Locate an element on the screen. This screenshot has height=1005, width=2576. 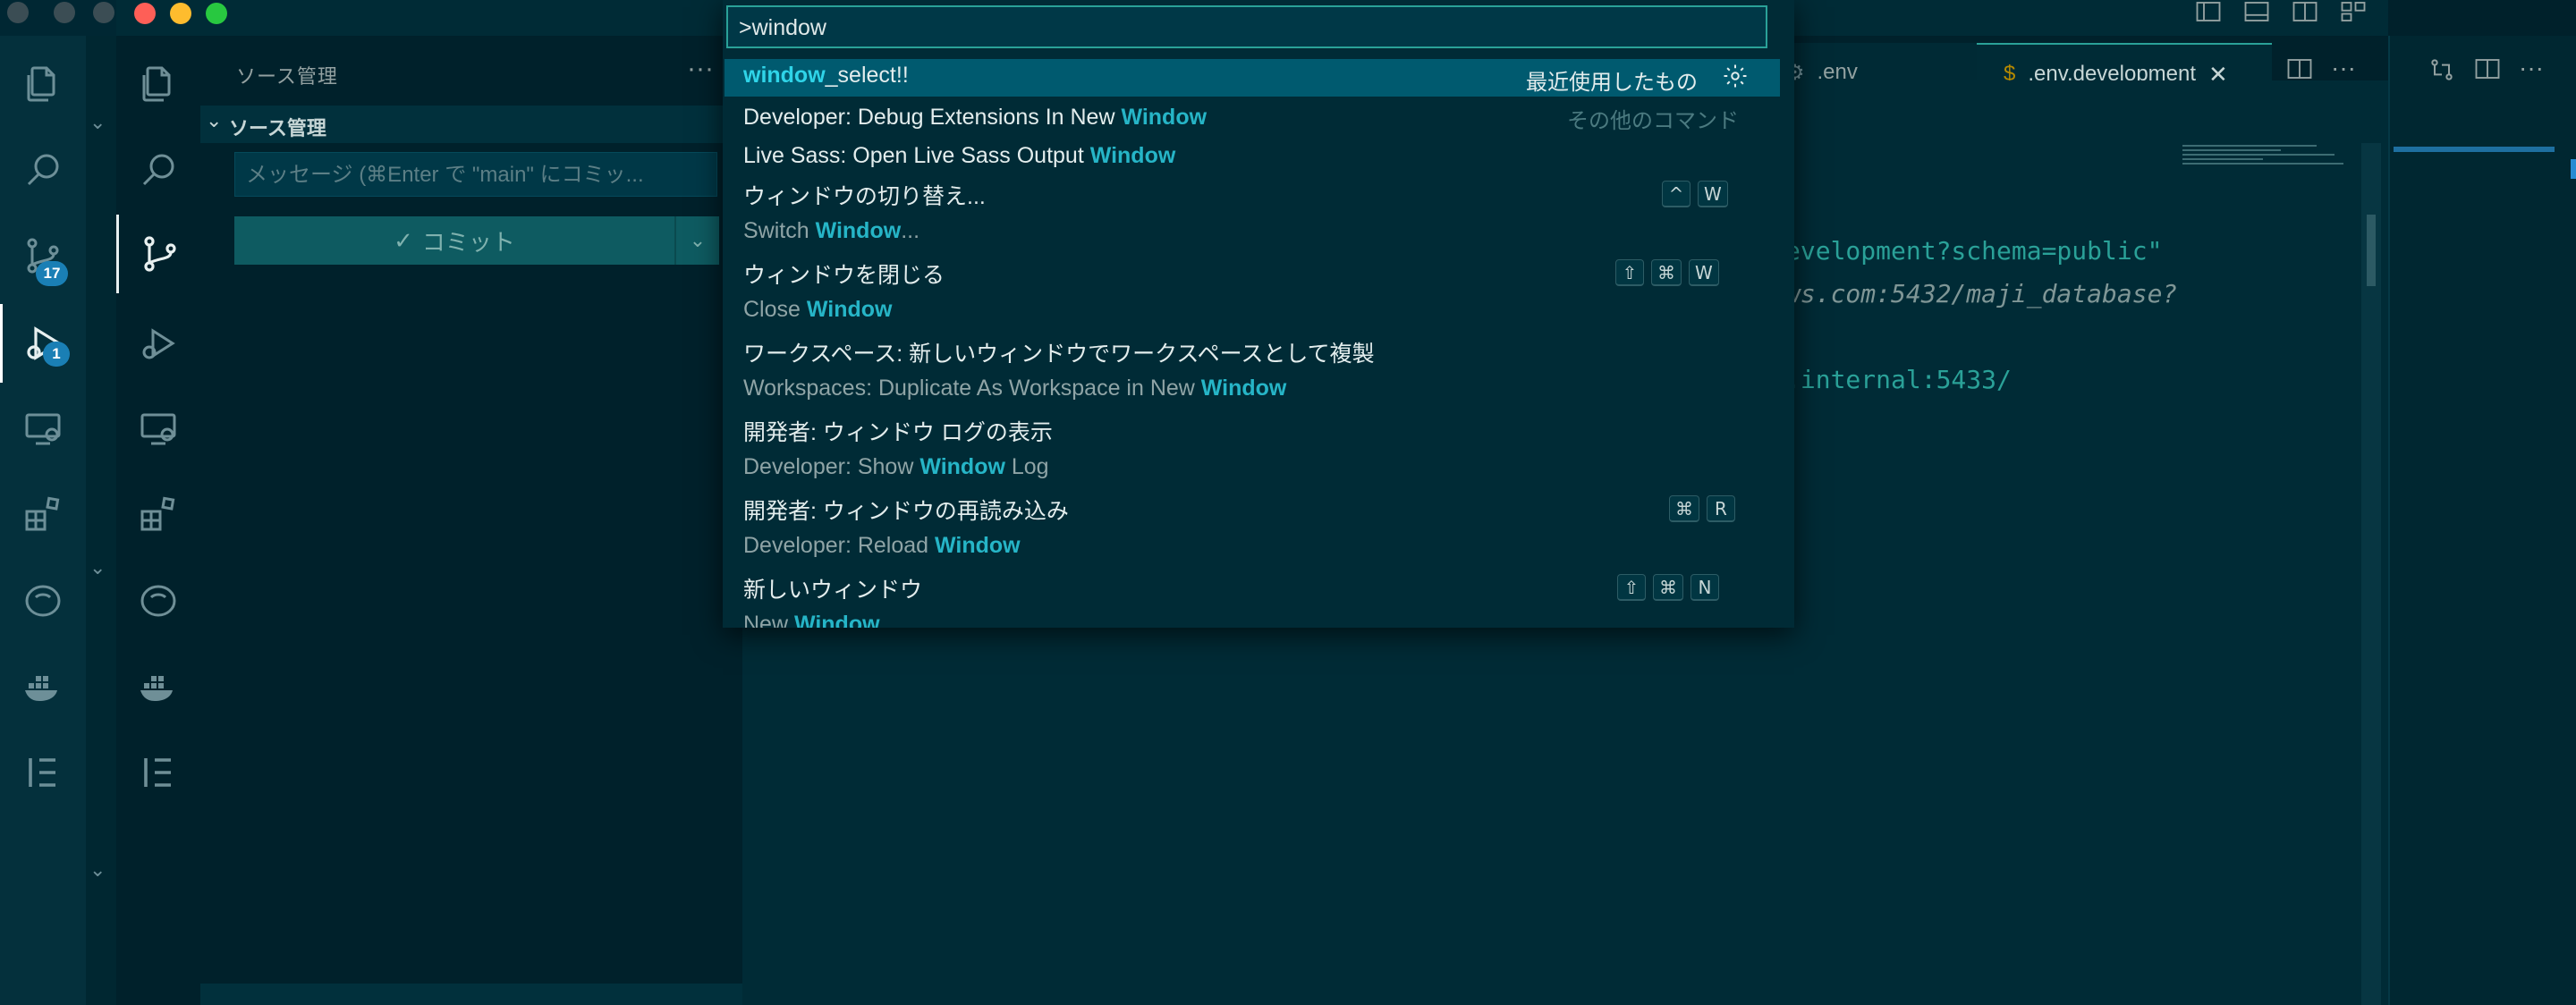
bg-close-icon is located at coordinates (18, 12).